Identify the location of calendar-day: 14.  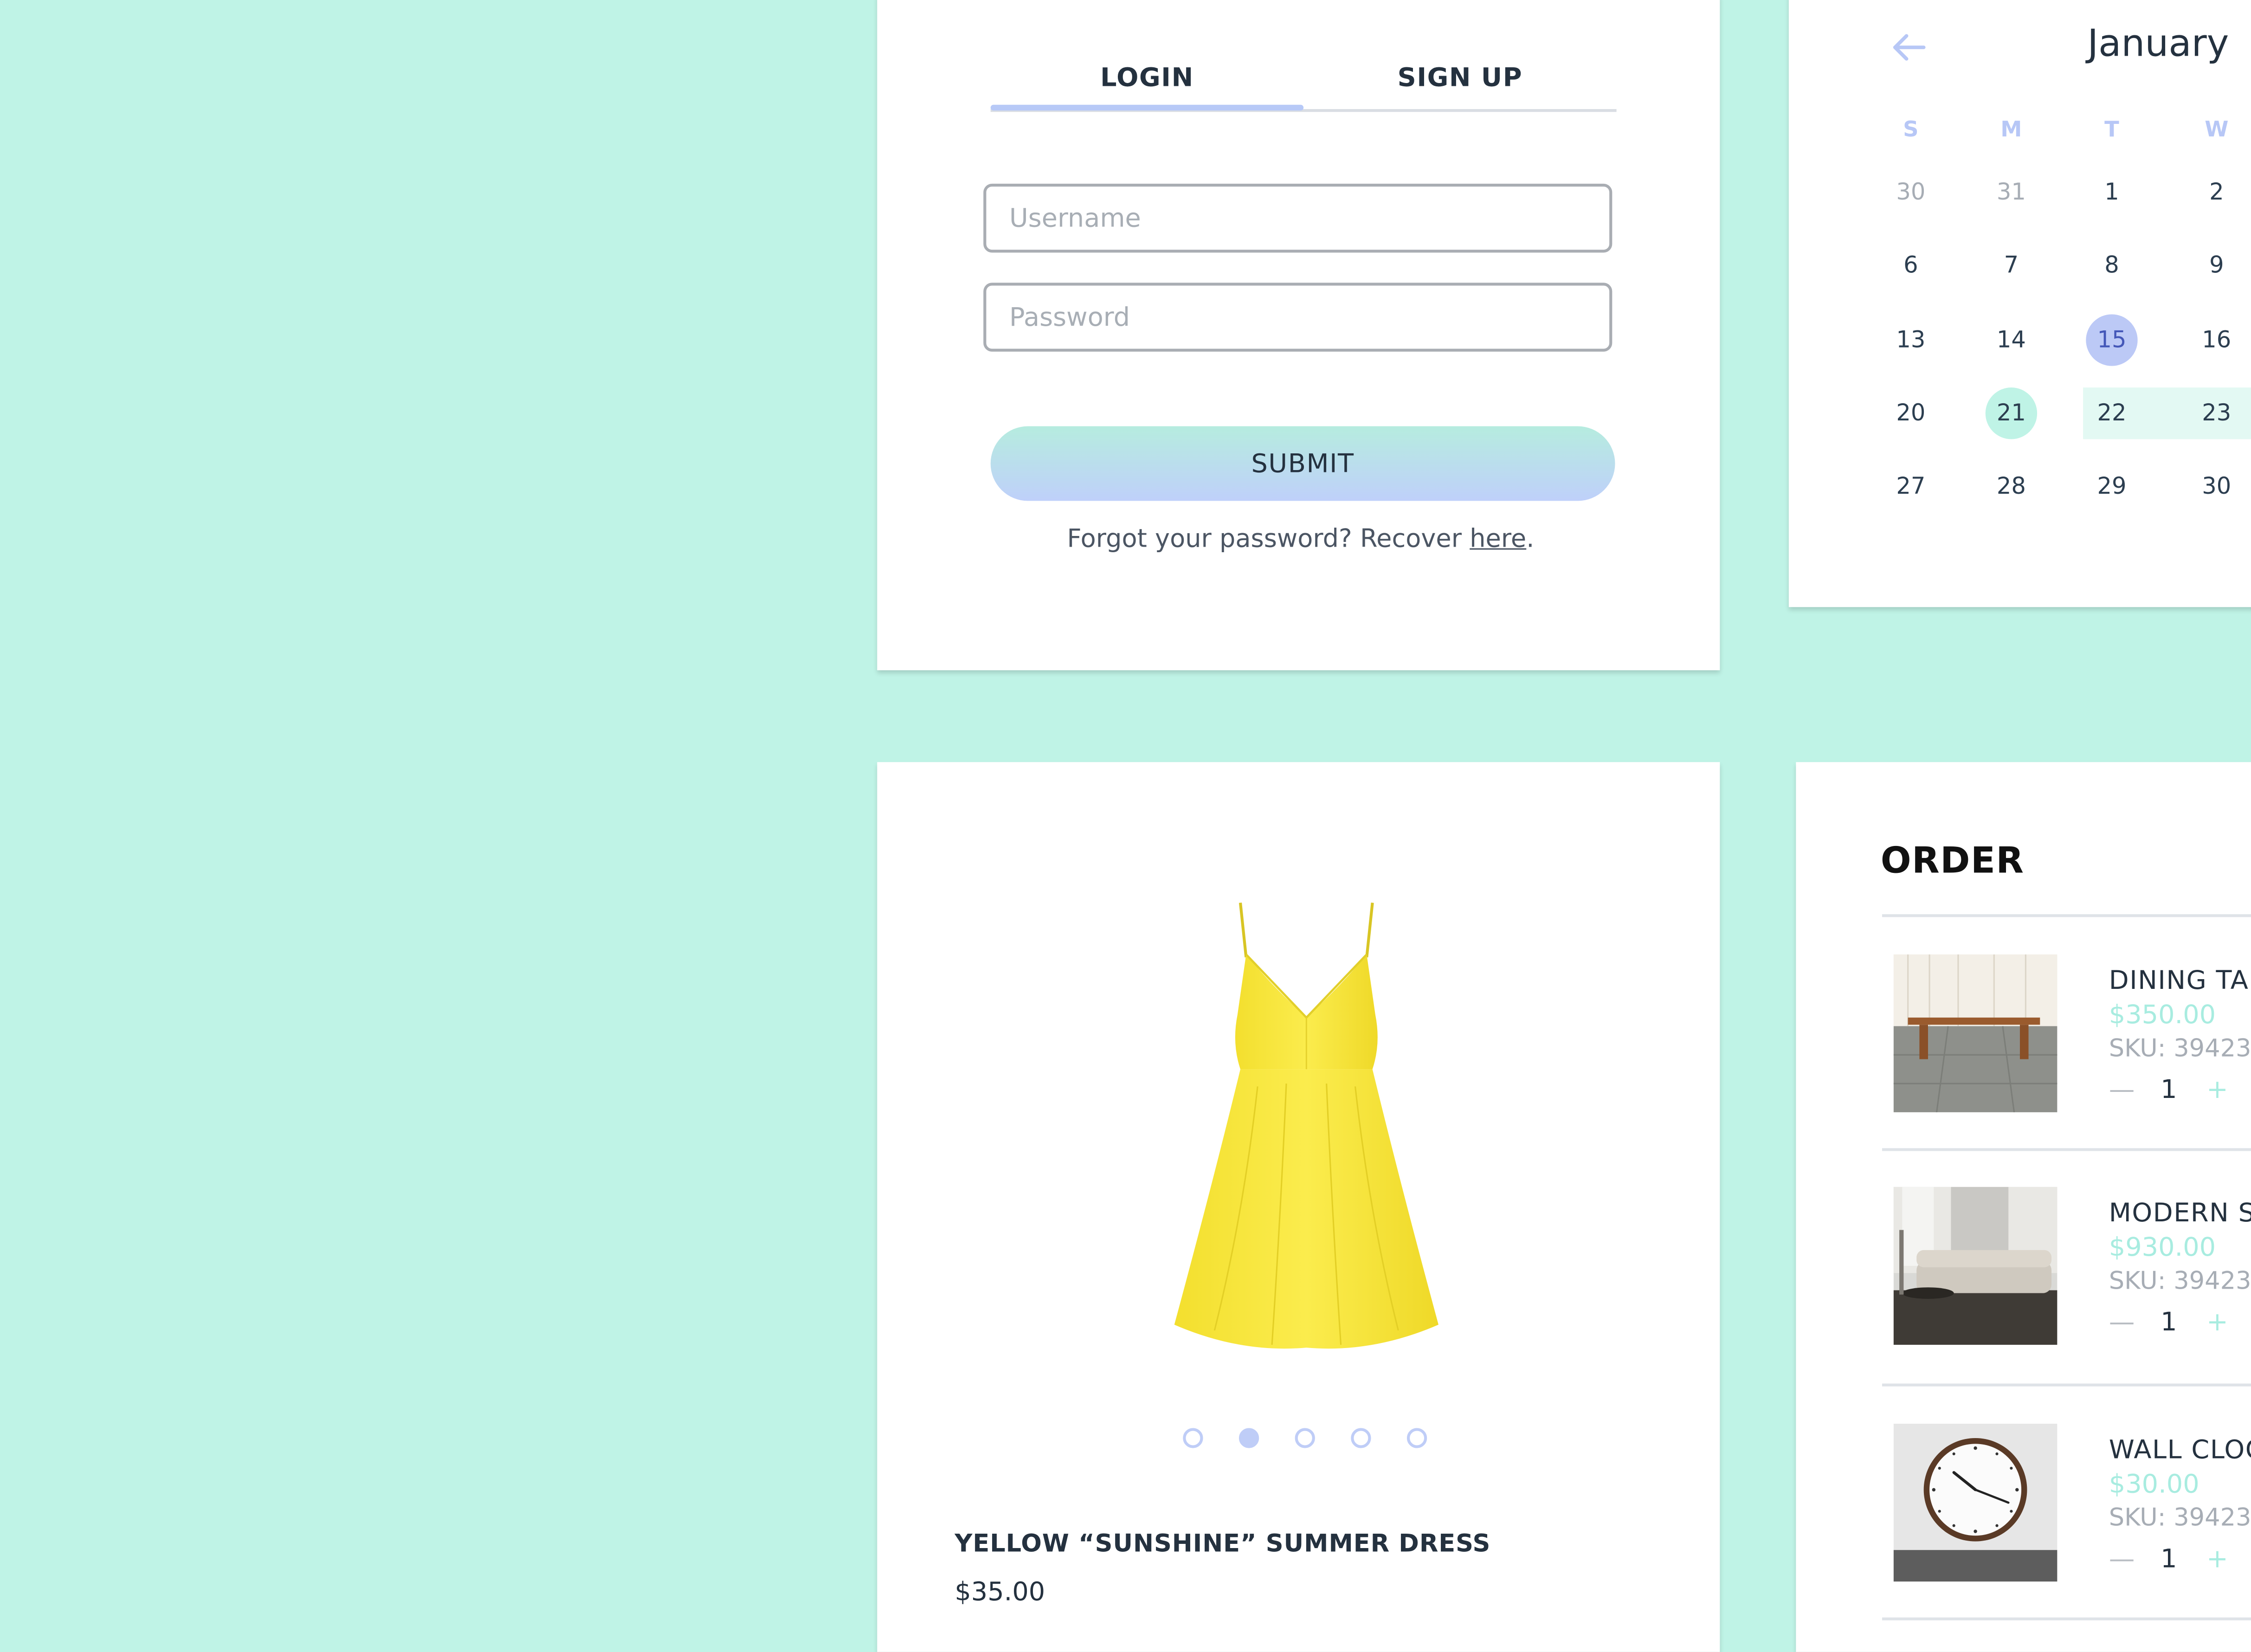
(2011, 340).